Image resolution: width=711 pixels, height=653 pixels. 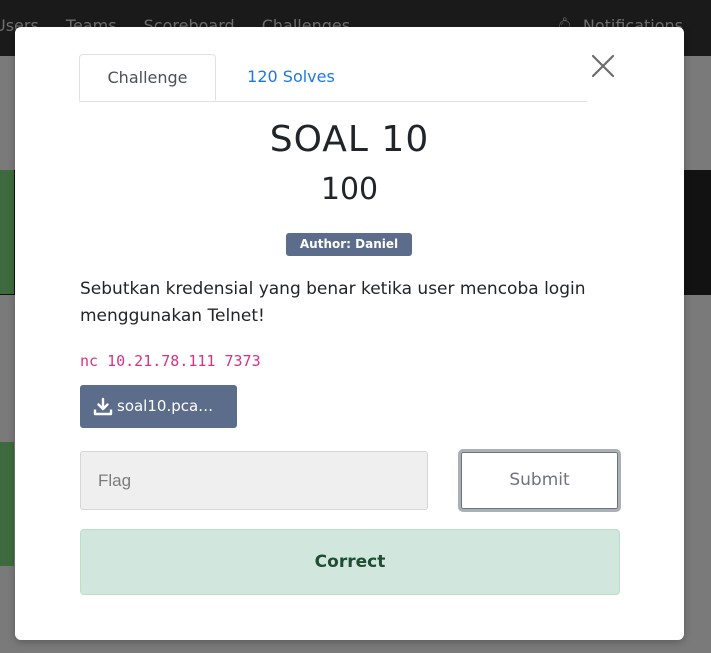 I want to click on submit-button: Submit, so click(x=539, y=480).